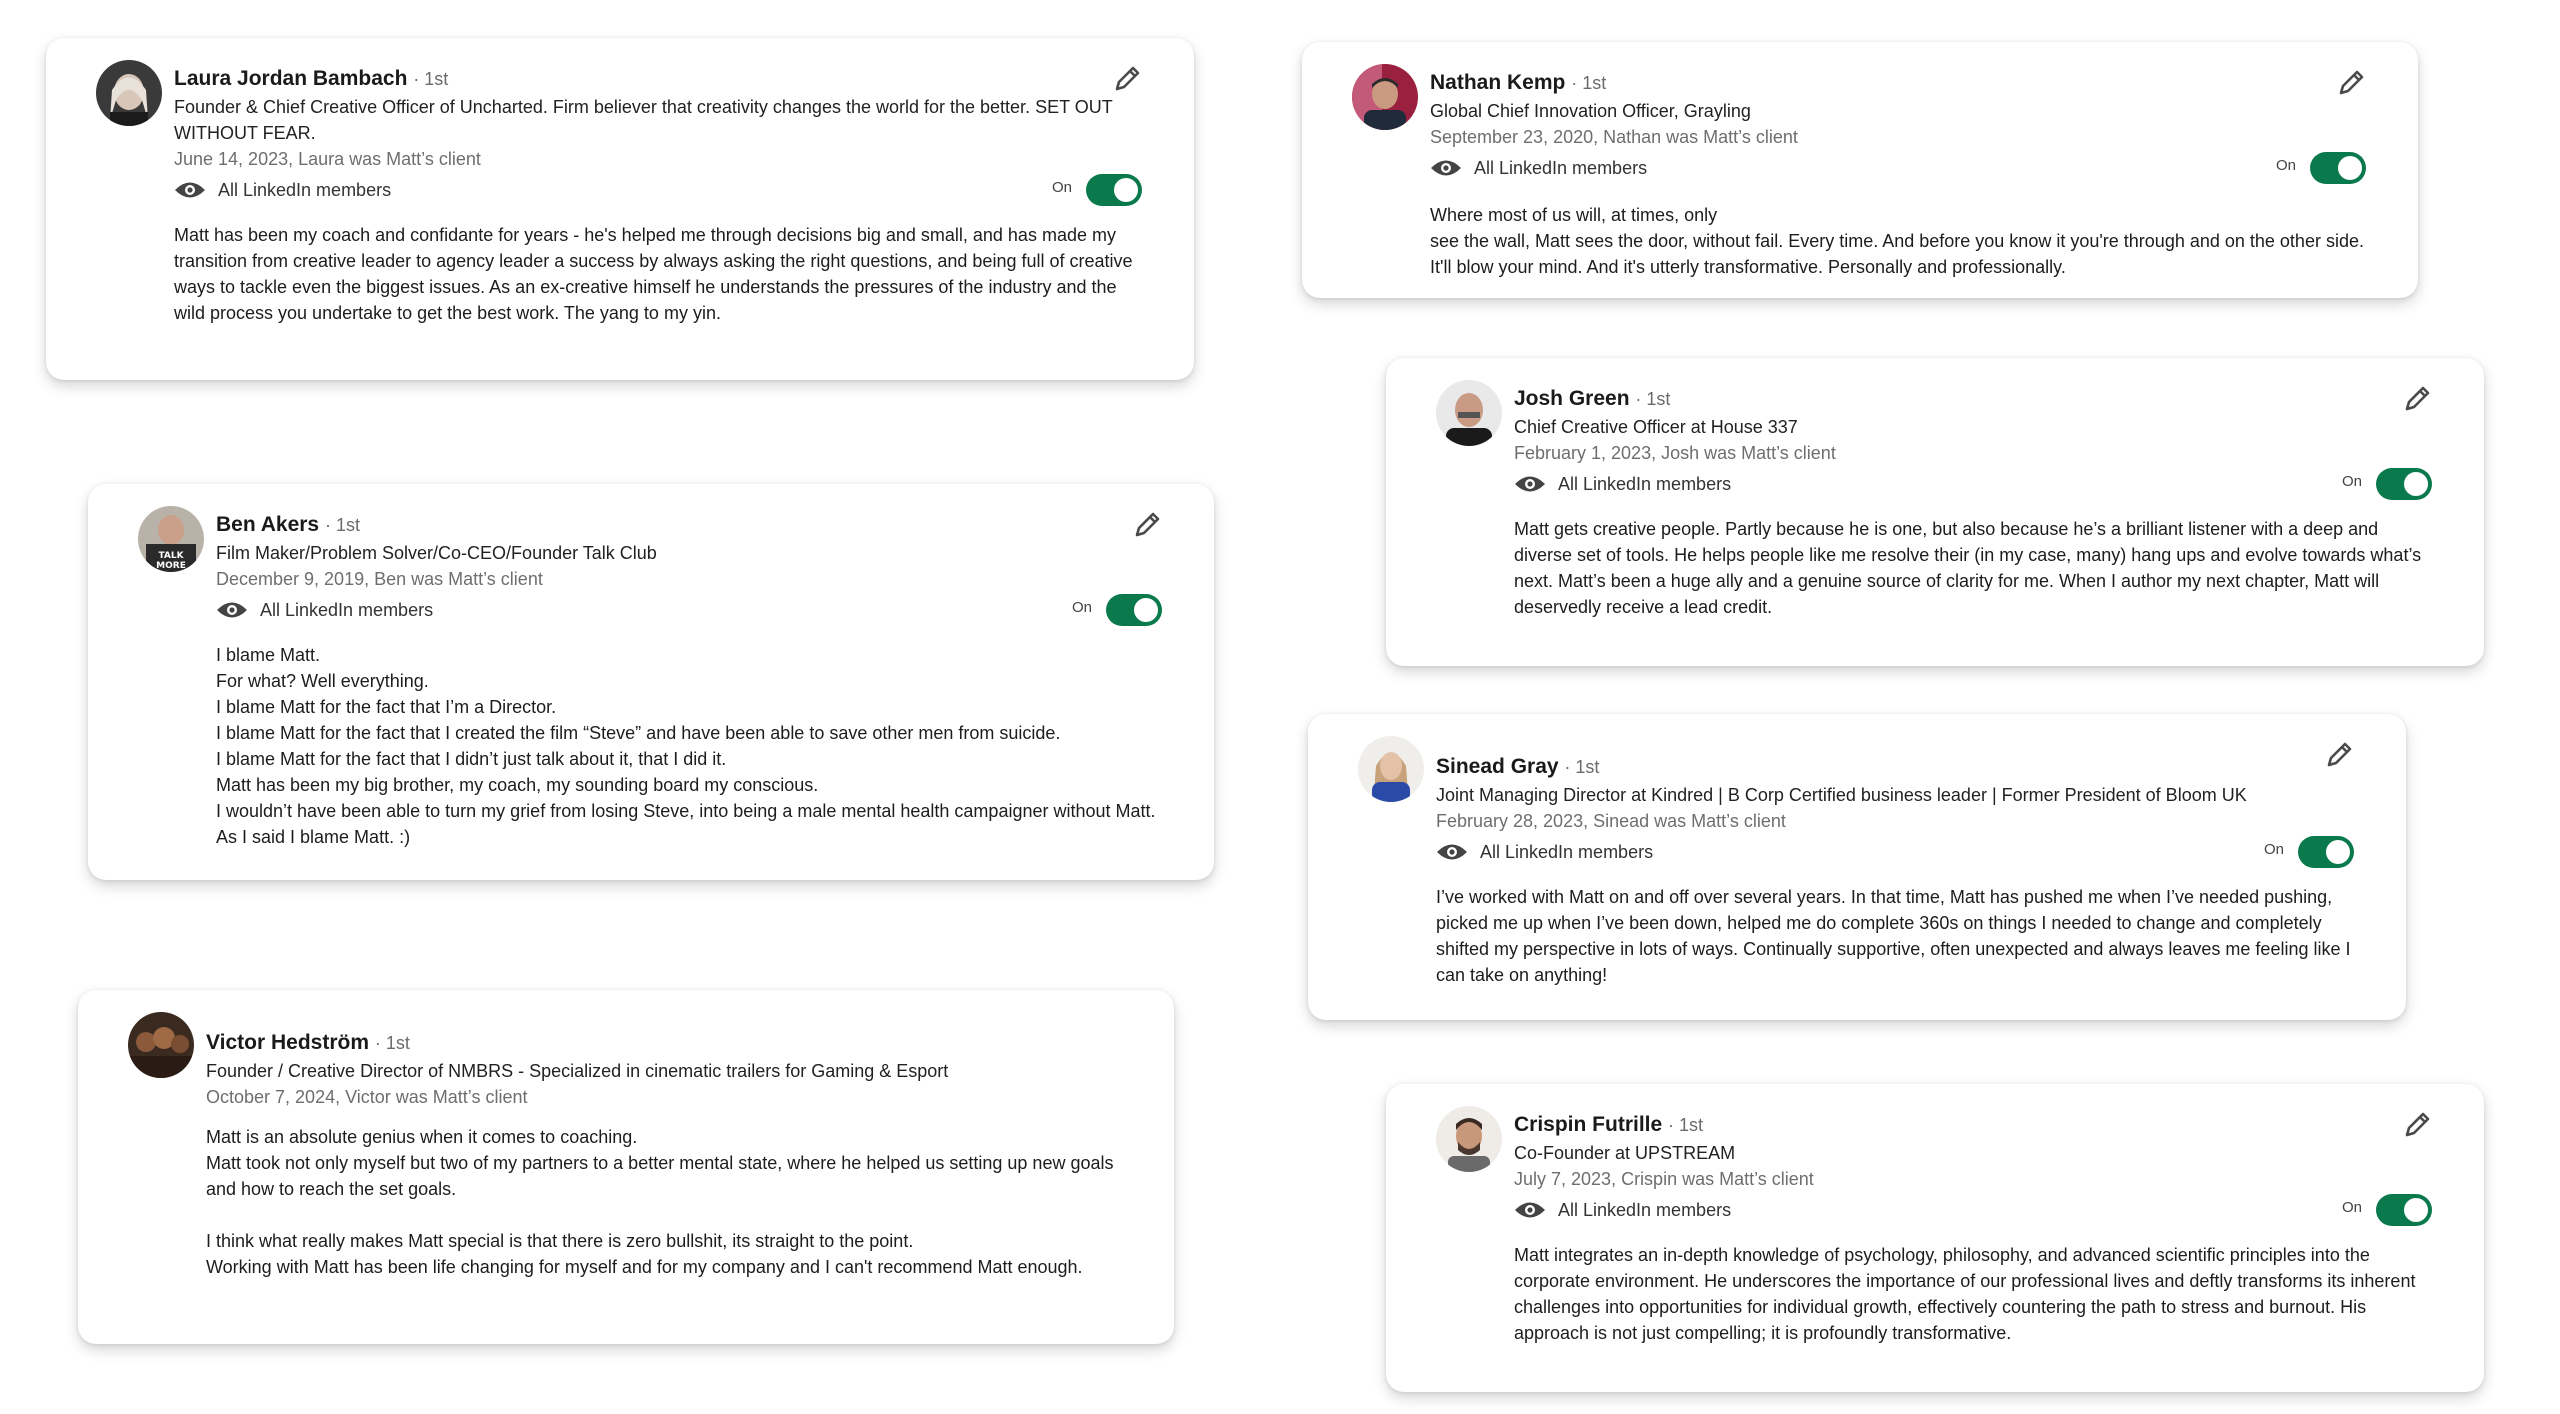 Image resolution: width=2560 pixels, height=1414 pixels. Describe the element at coordinates (658, 79) in the screenshot. I see `name-line: Laura Jordan Bambach · 1st` at that location.